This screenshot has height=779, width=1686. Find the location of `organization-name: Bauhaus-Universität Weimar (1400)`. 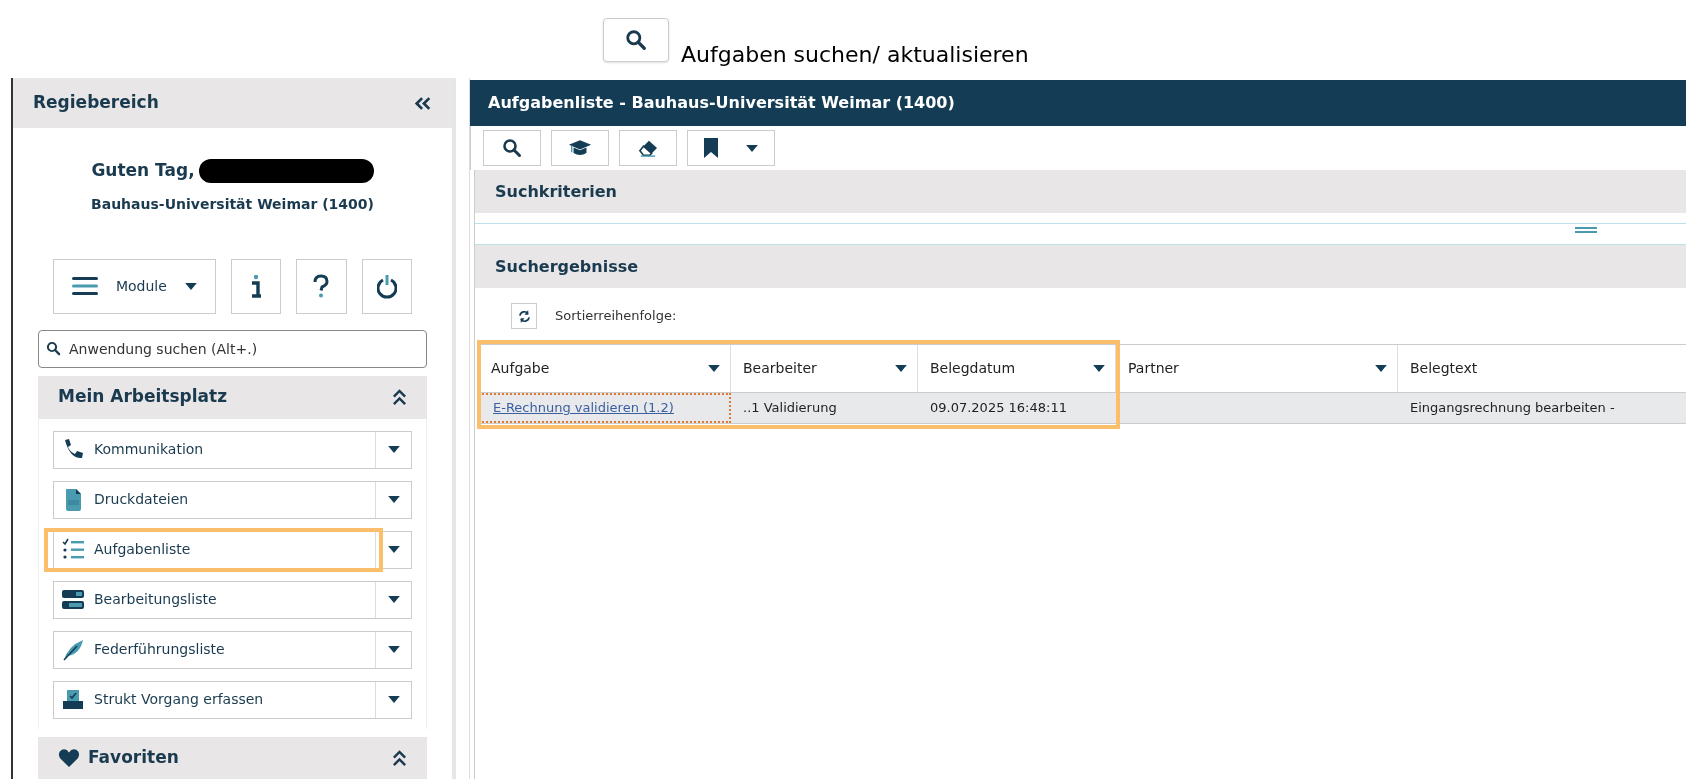

organization-name: Bauhaus-Universität Weimar (1400) is located at coordinates (232, 204).